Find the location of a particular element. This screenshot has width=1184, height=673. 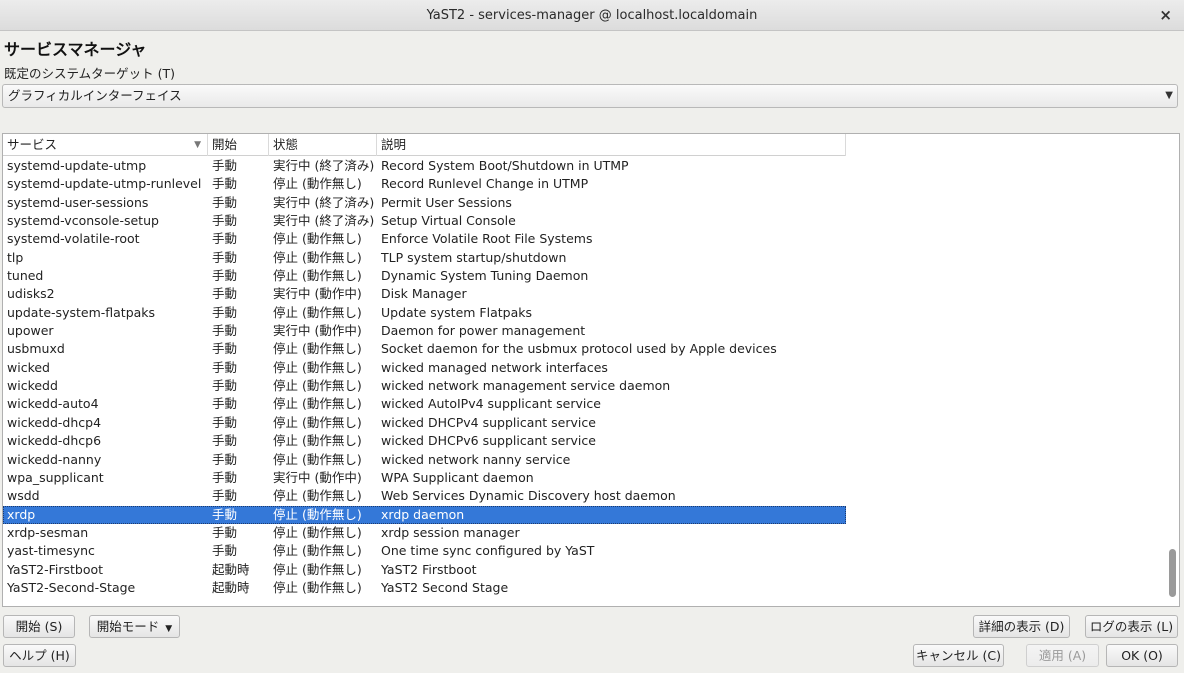

show-details-button: 詳細の表示 (D) is located at coordinates (1021, 626).